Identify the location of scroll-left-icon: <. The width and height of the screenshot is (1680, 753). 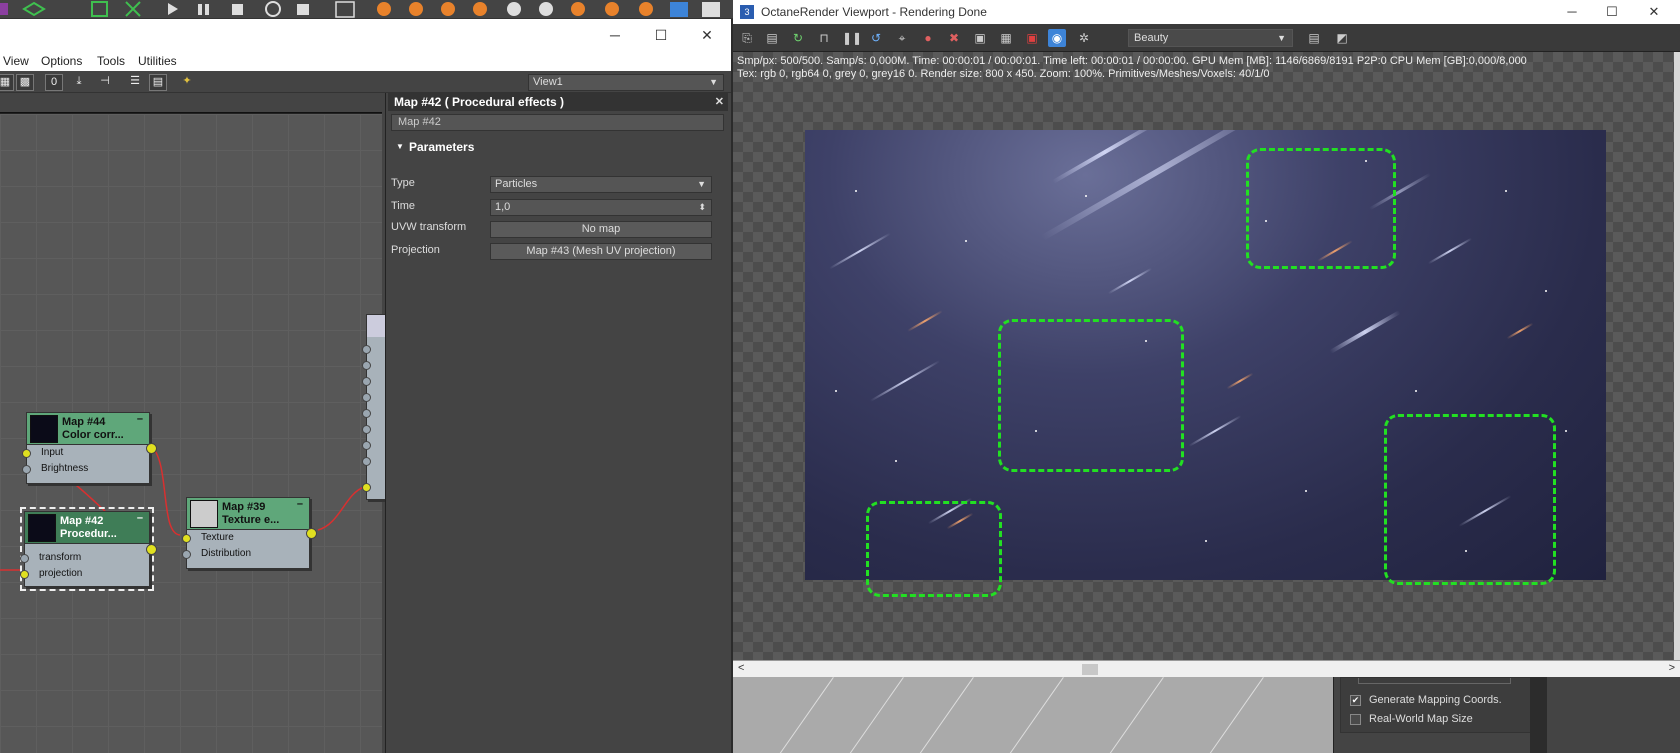
(741, 668).